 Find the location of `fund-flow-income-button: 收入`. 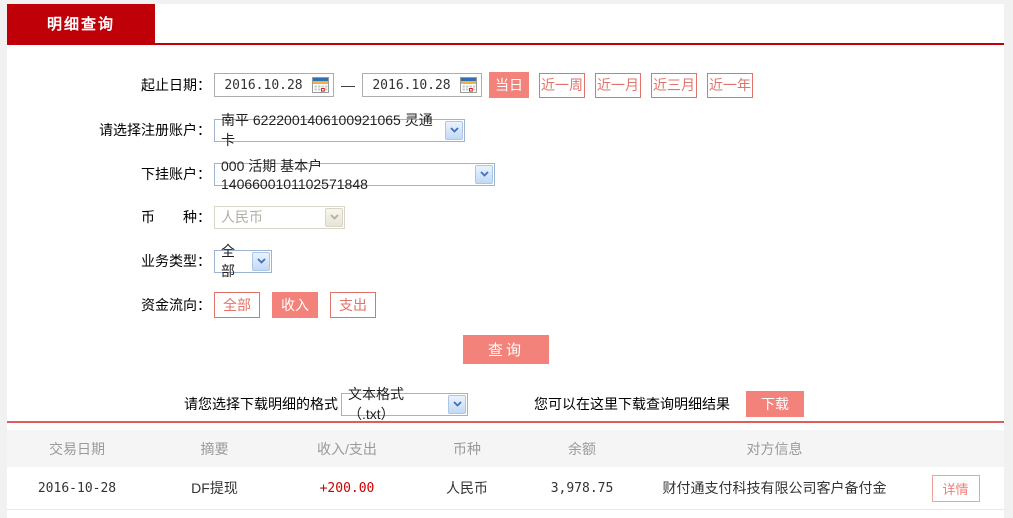

fund-flow-income-button: 收入 is located at coordinates (295, 305).